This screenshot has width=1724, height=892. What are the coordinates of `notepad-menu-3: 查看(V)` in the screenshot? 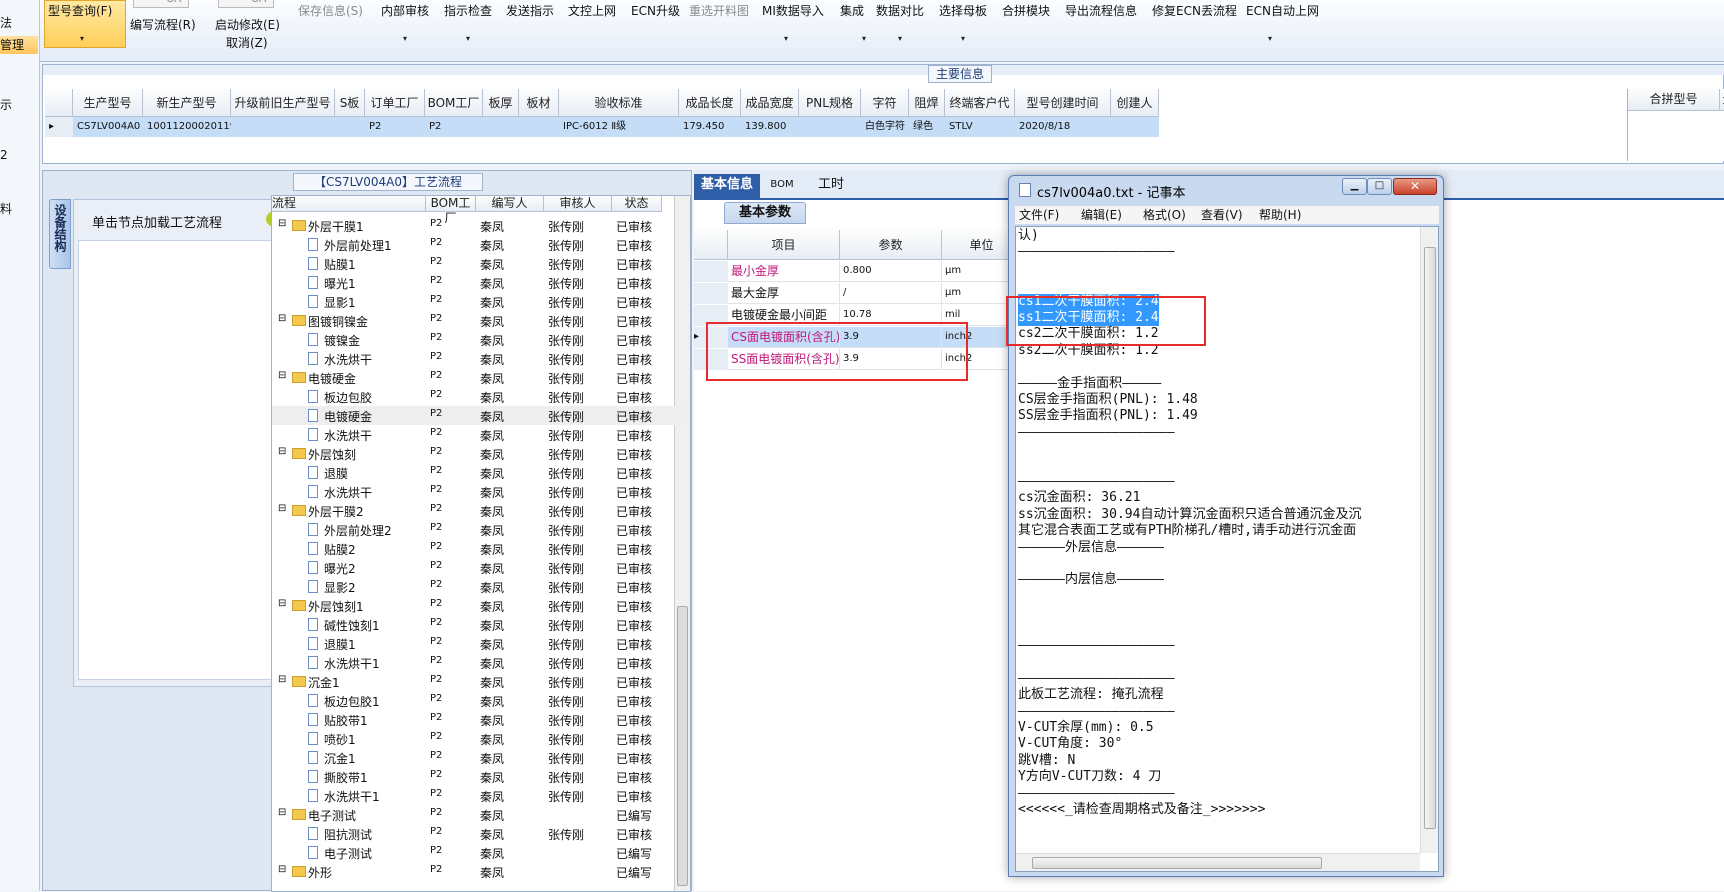 It's located at (1222, 214).